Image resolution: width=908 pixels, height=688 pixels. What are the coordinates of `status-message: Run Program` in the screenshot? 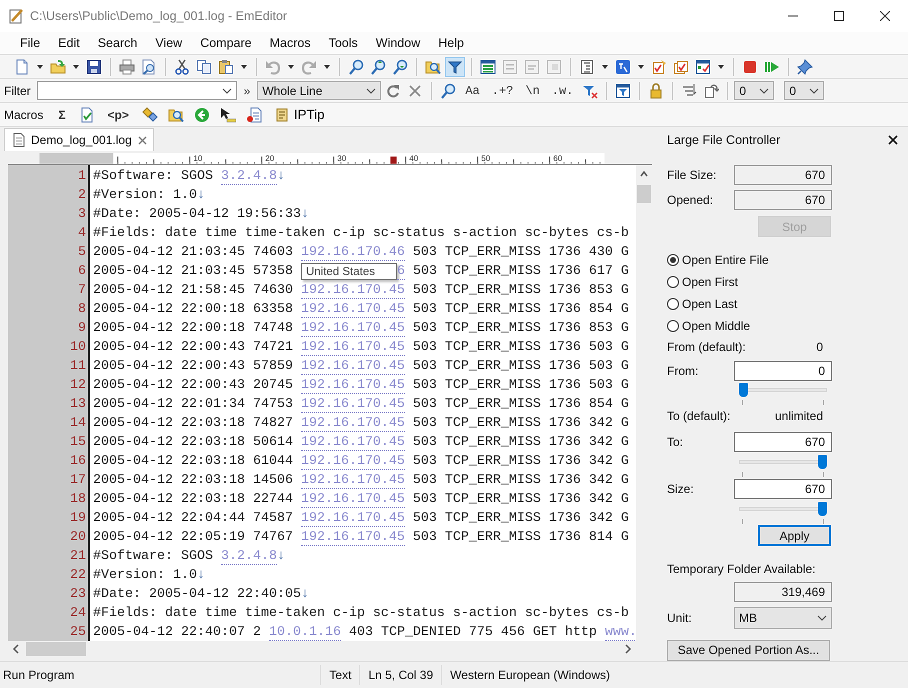 It's located at (39, 675).